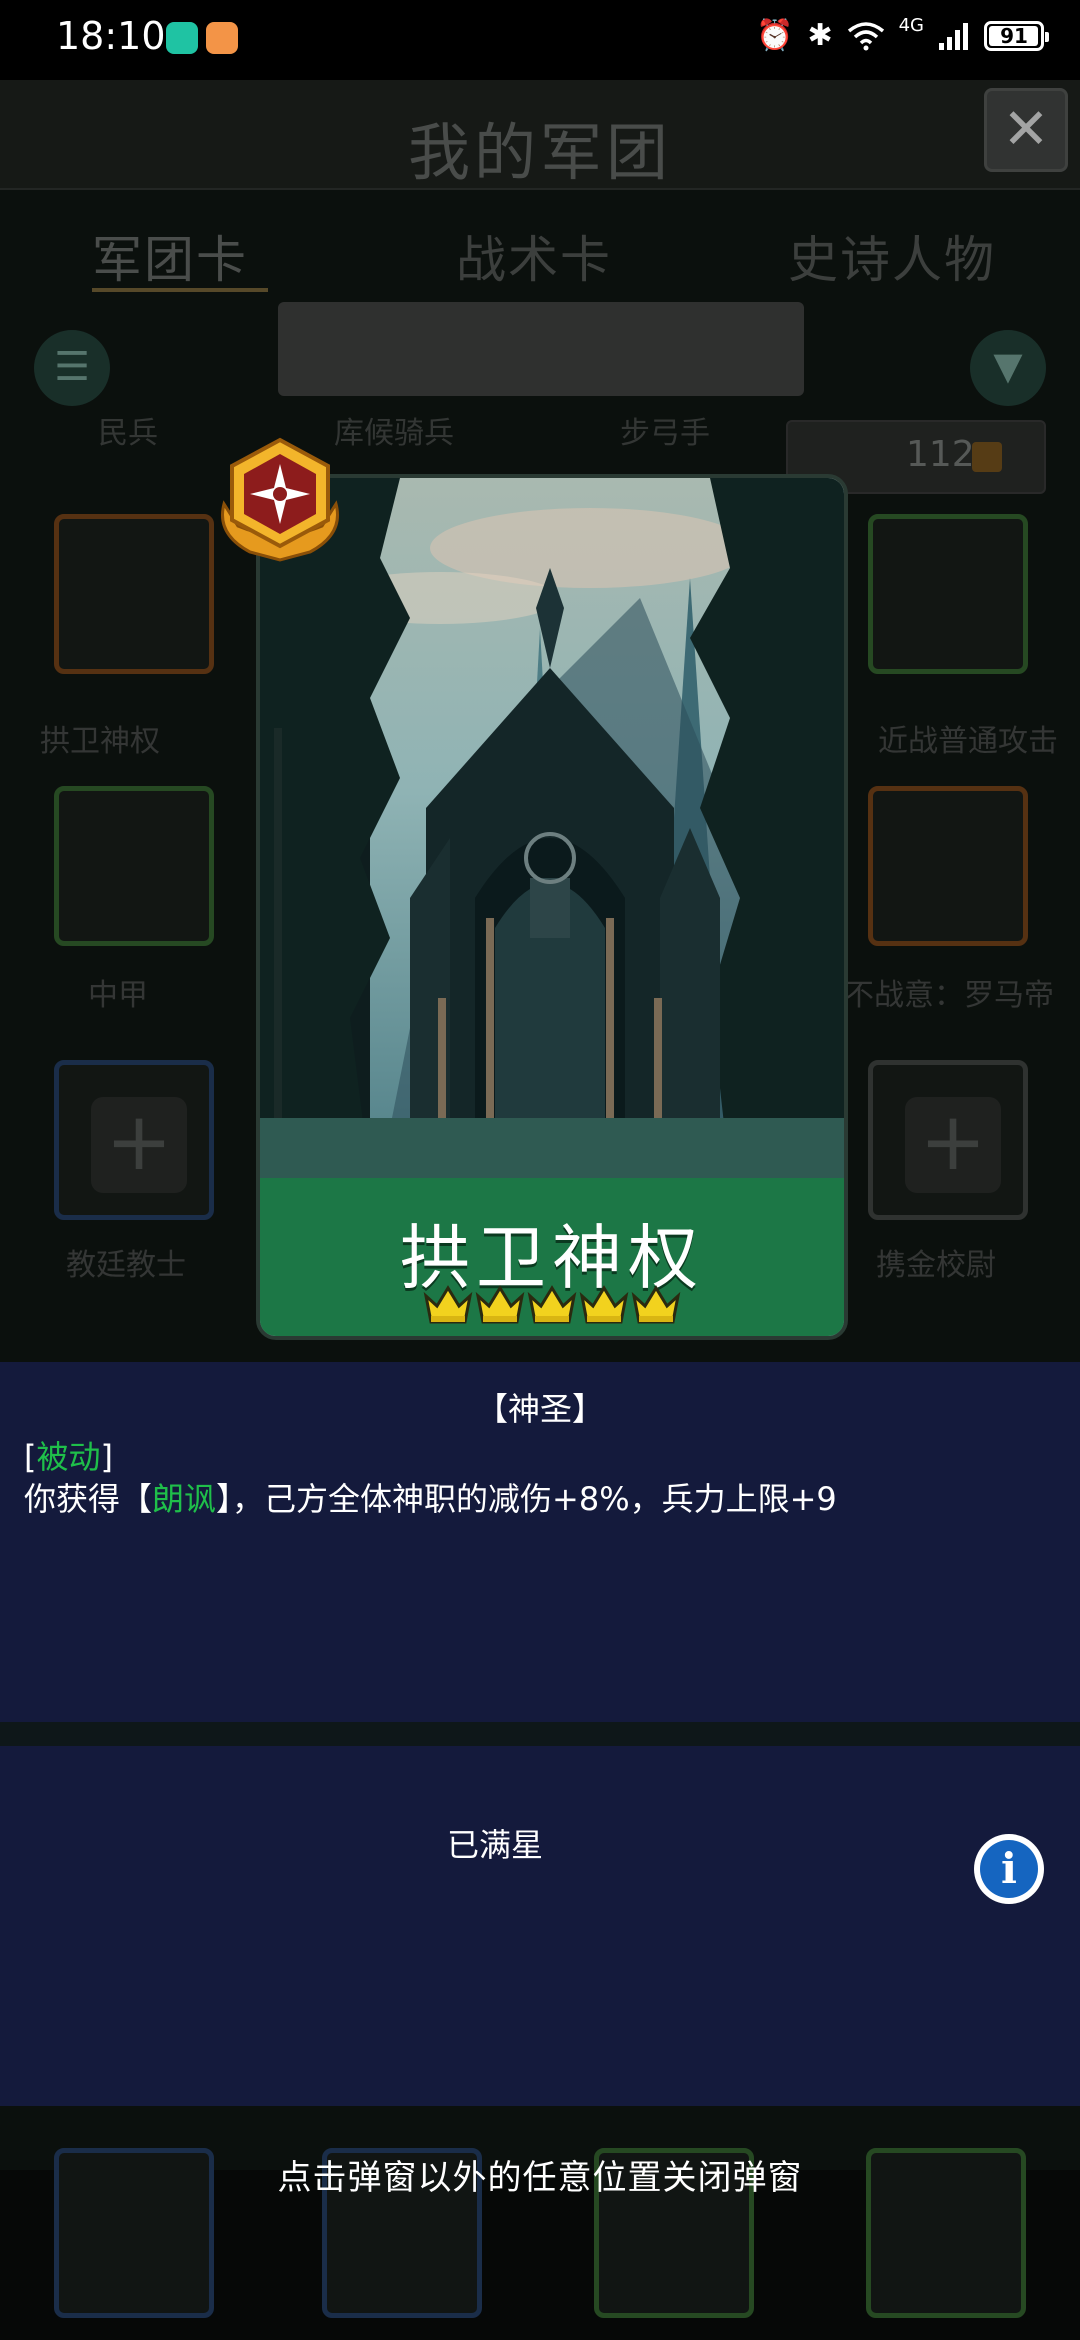 Image resolution: width=1080 pixels, height=2340 pixels. I want to click on status-bar: 18:10 ⏰ ✱ 4G 91, so click(540, 40).